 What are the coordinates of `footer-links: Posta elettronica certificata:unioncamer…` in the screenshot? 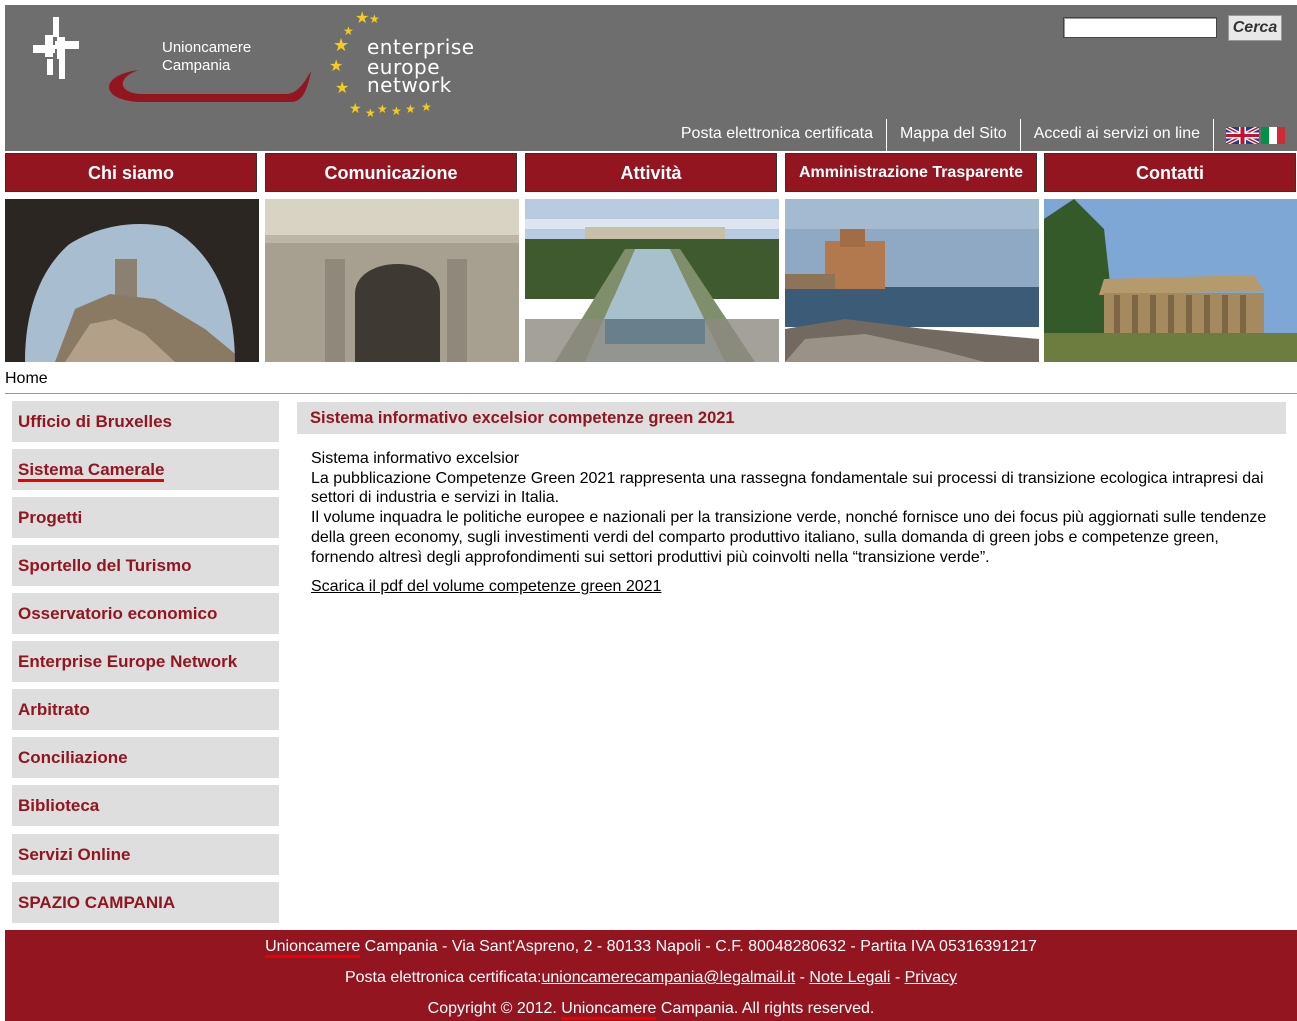 It's located at (651, 978).